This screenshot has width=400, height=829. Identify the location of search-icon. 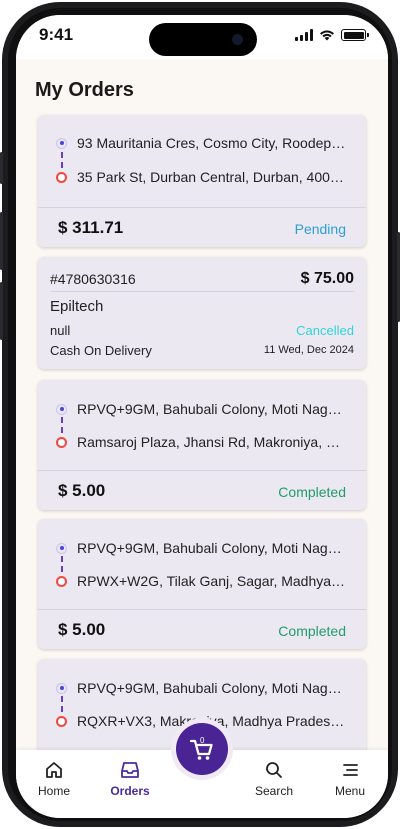
(274, 770).